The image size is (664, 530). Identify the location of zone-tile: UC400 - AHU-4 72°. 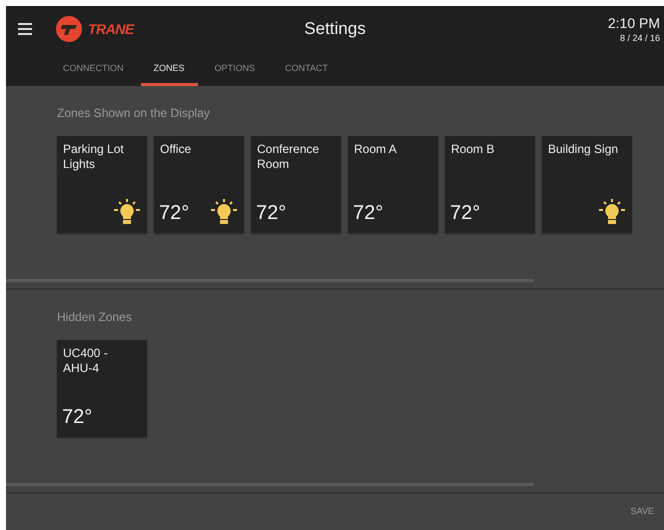
(102, 388).